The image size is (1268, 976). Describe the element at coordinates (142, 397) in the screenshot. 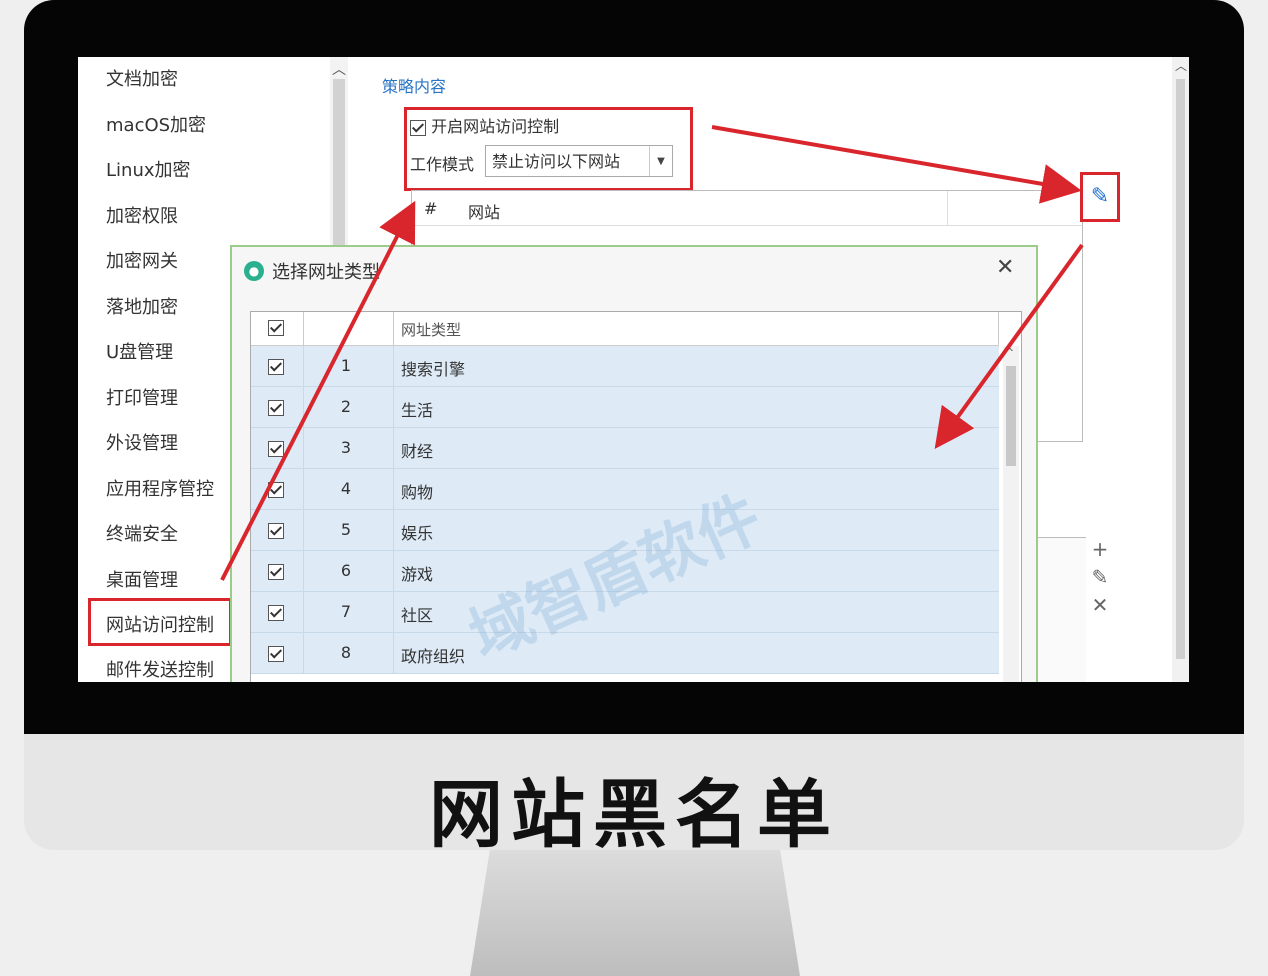

I see `sidebar-item-print-management: 打印管理` at that location.